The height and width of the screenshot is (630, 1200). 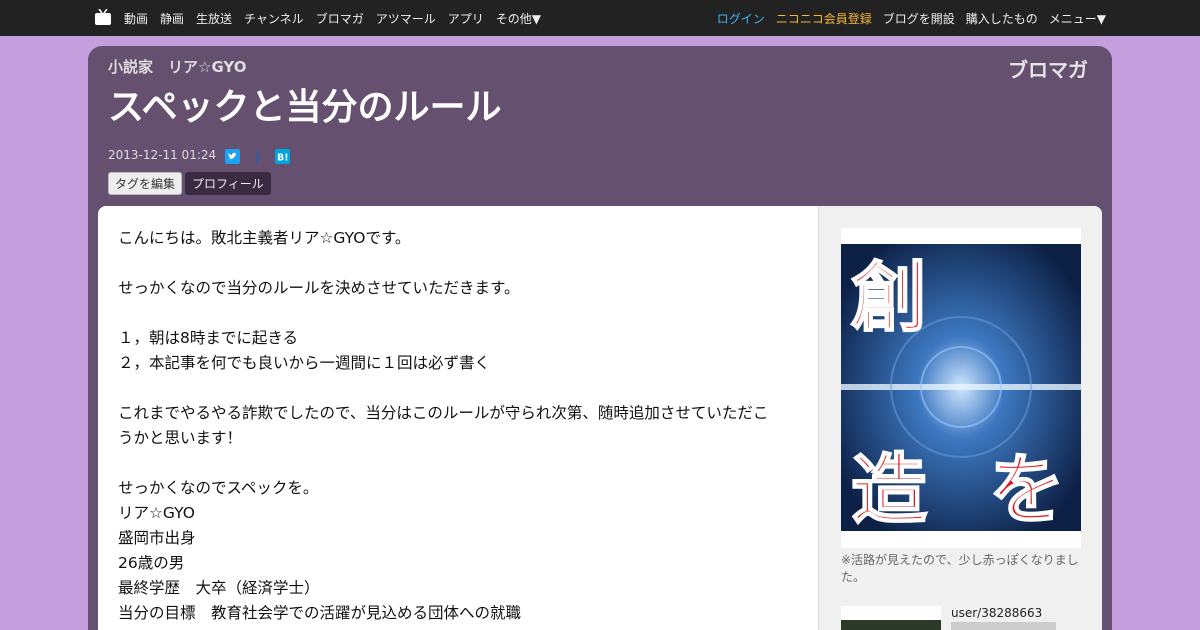 I want to click on author-name: 小説家 リア☆GYO, so click(x=177, y=66).